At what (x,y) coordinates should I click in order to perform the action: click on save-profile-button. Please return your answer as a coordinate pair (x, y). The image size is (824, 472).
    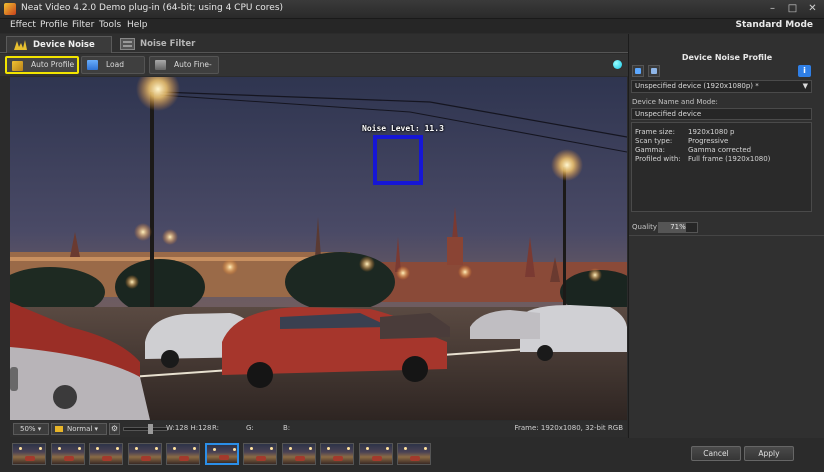
    Looking at the image, I should click on (654, 71).